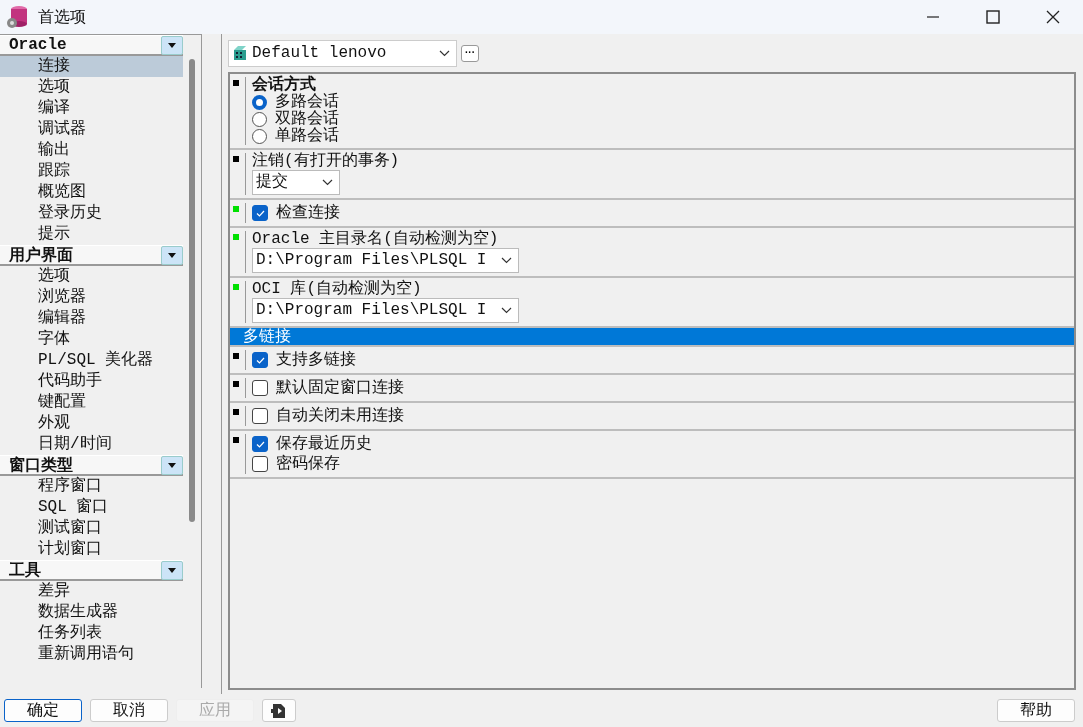  Describe the element at coordinates (92, 402) in the screenshot. I see `sidebar-item: 键配置` at that location.